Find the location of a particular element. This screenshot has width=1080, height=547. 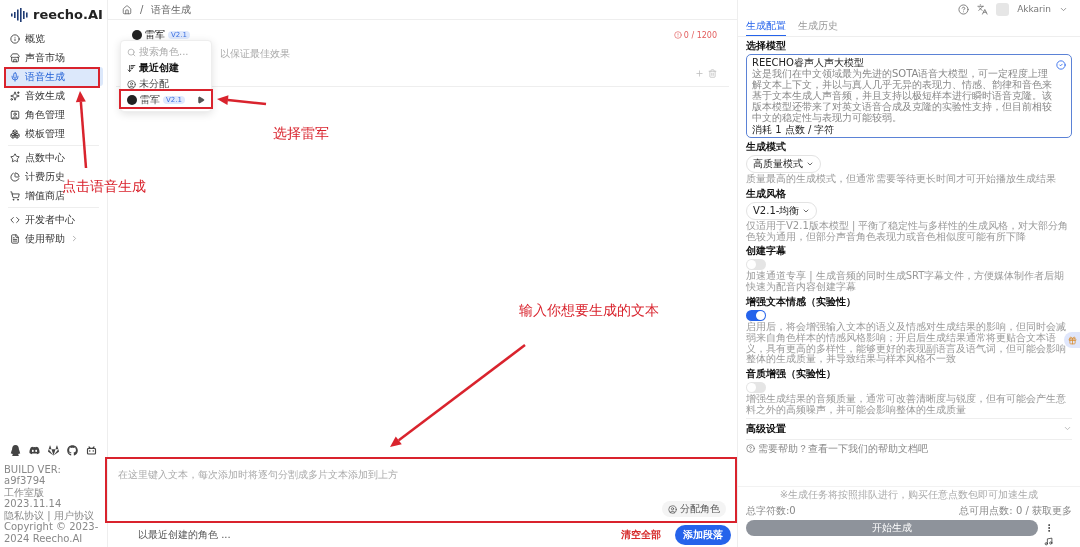

nav-item: 使用帮助 is located at coordinates (44, 238).